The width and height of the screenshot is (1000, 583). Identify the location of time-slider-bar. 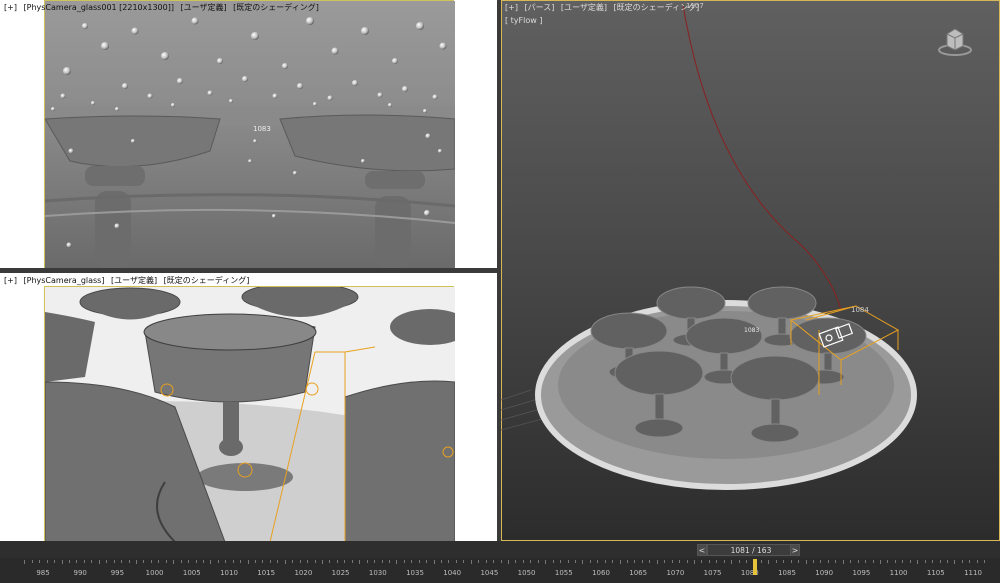
(500, 549).